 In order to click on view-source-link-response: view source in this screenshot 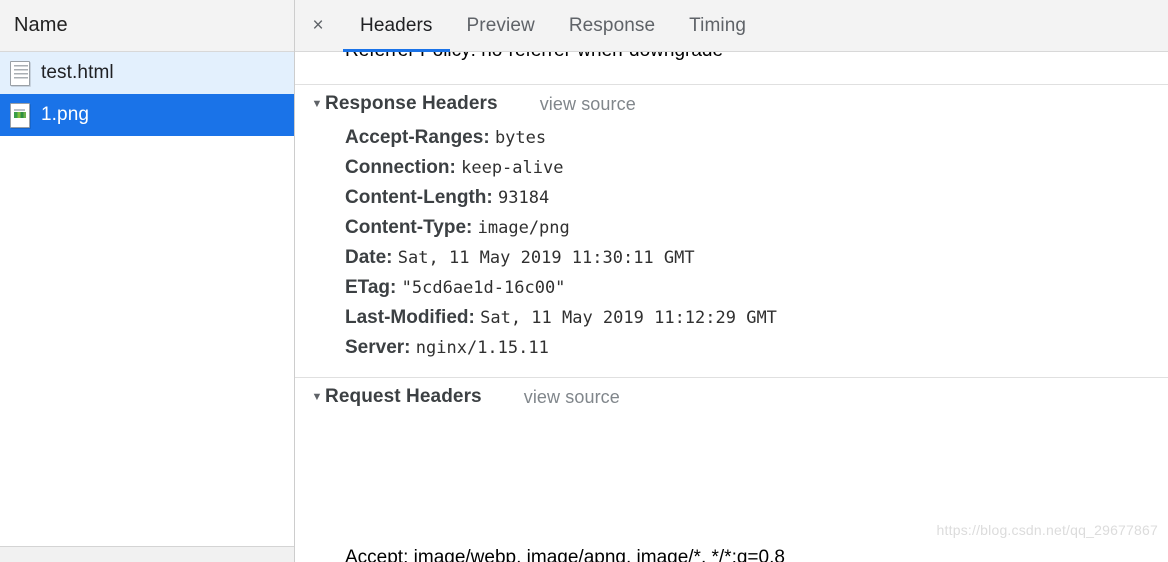, I will do `click(588, 104)`.